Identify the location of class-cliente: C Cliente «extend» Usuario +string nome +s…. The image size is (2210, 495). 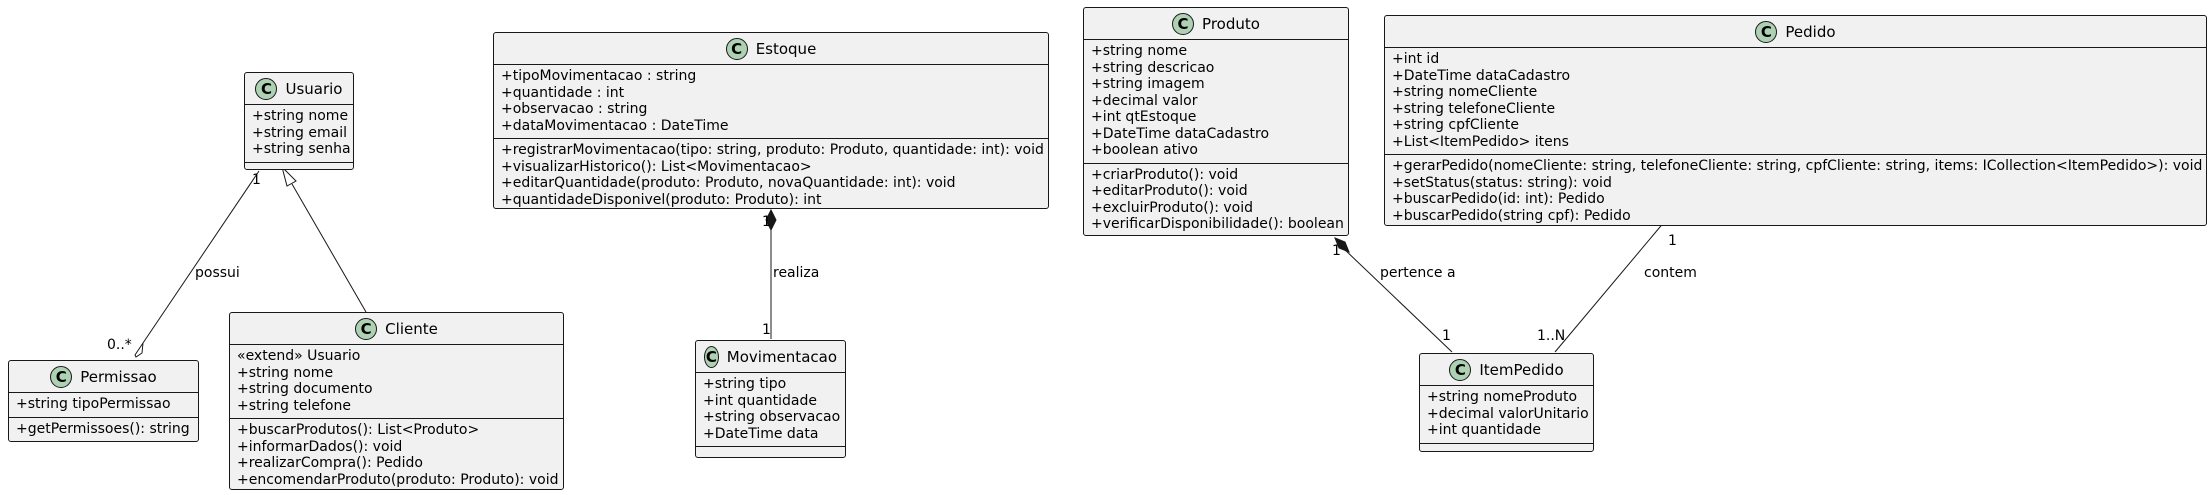
(396, 401).